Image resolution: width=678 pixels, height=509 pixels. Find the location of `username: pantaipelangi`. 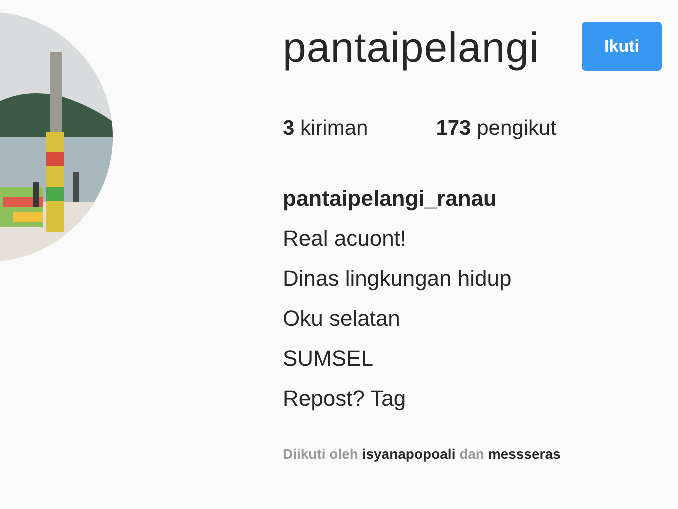

username: pantaipelangi is located at coordinates (411, 48).